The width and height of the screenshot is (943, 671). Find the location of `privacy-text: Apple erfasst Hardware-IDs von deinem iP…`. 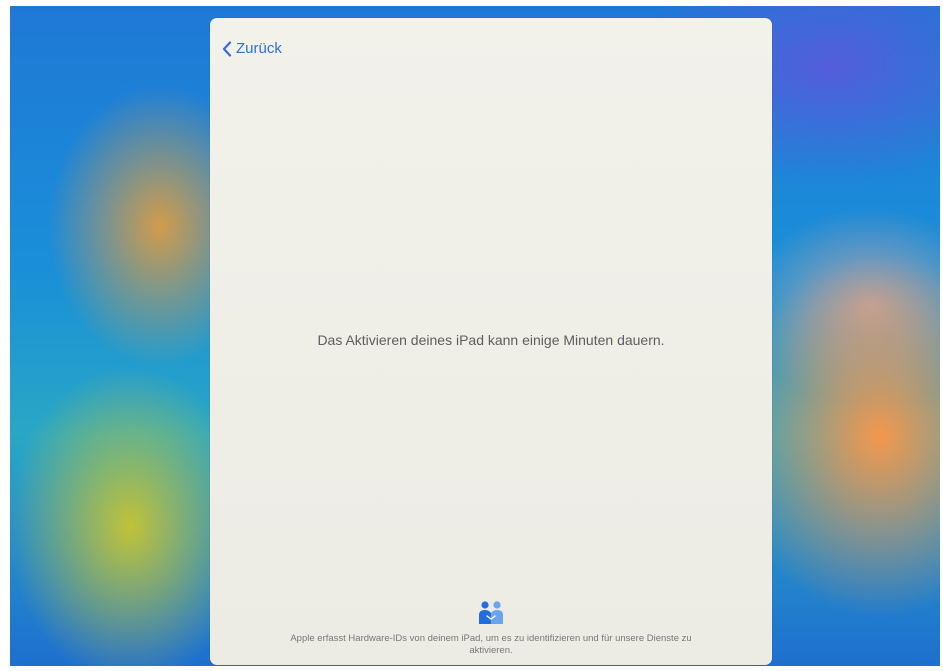

privacy-text: Apple erfasst Hardware-IDs von deinem iP… is located at coordinates (491, 644).